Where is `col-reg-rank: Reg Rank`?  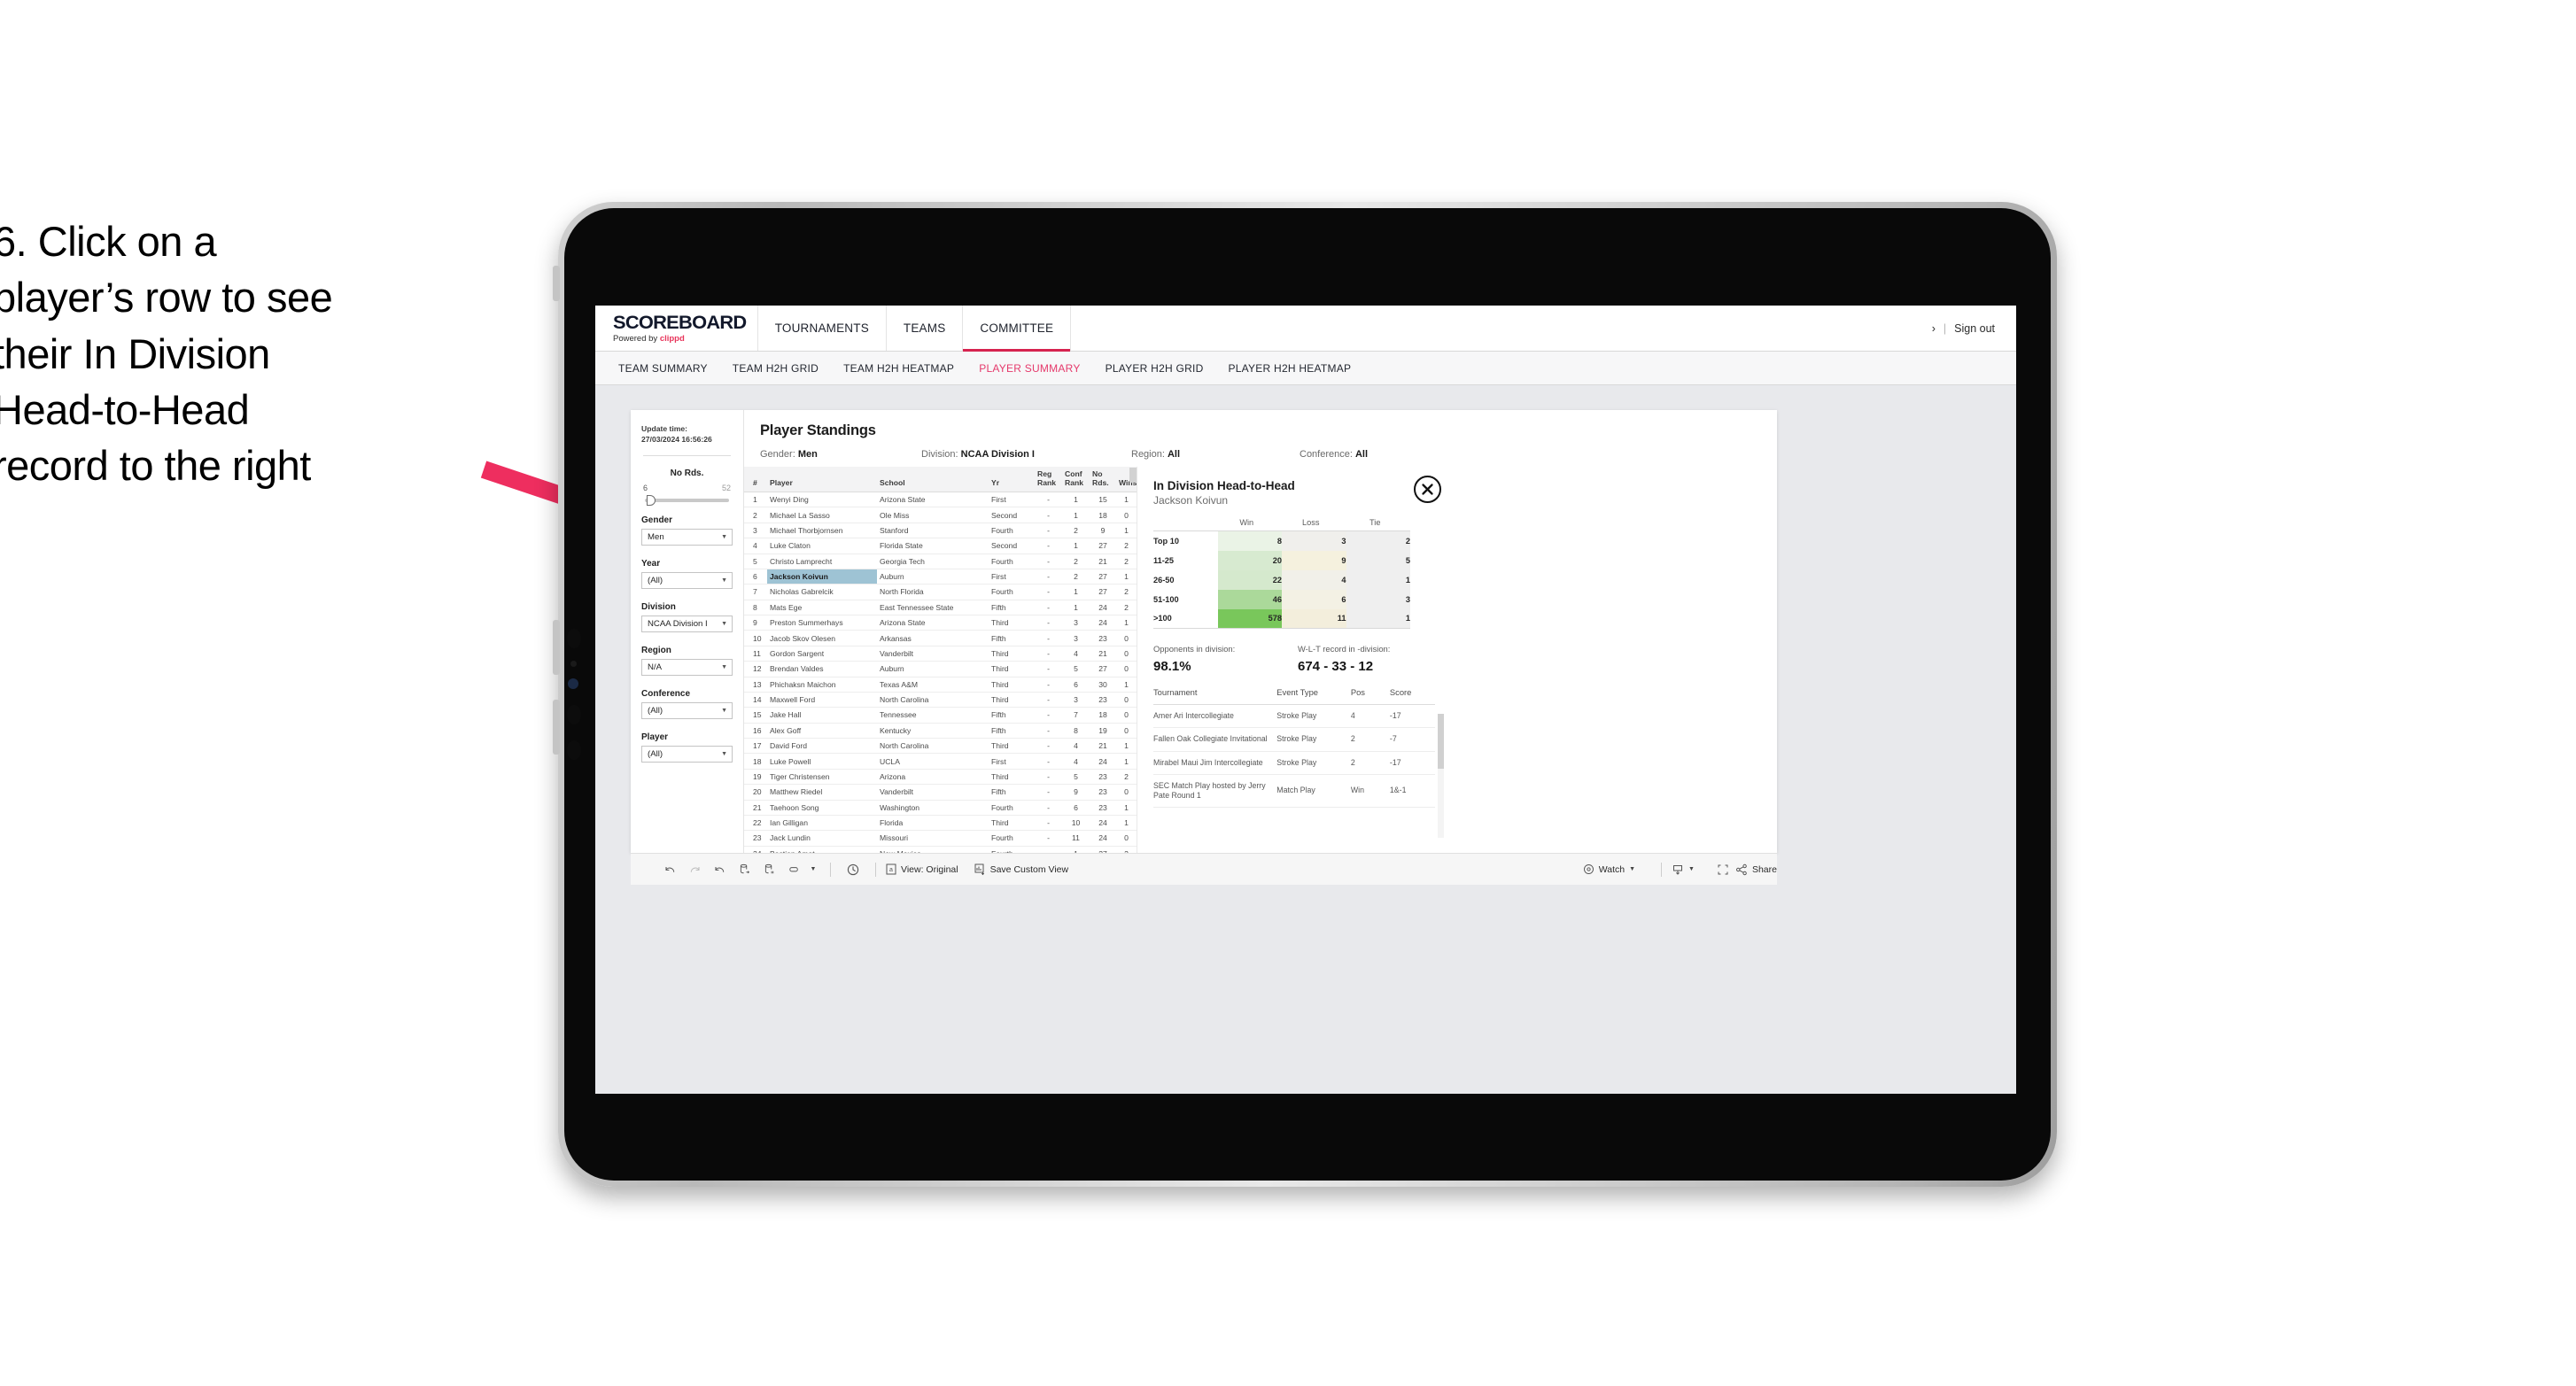 col-reg-rank: Reg Rank is located at coordinates (1048, 479).